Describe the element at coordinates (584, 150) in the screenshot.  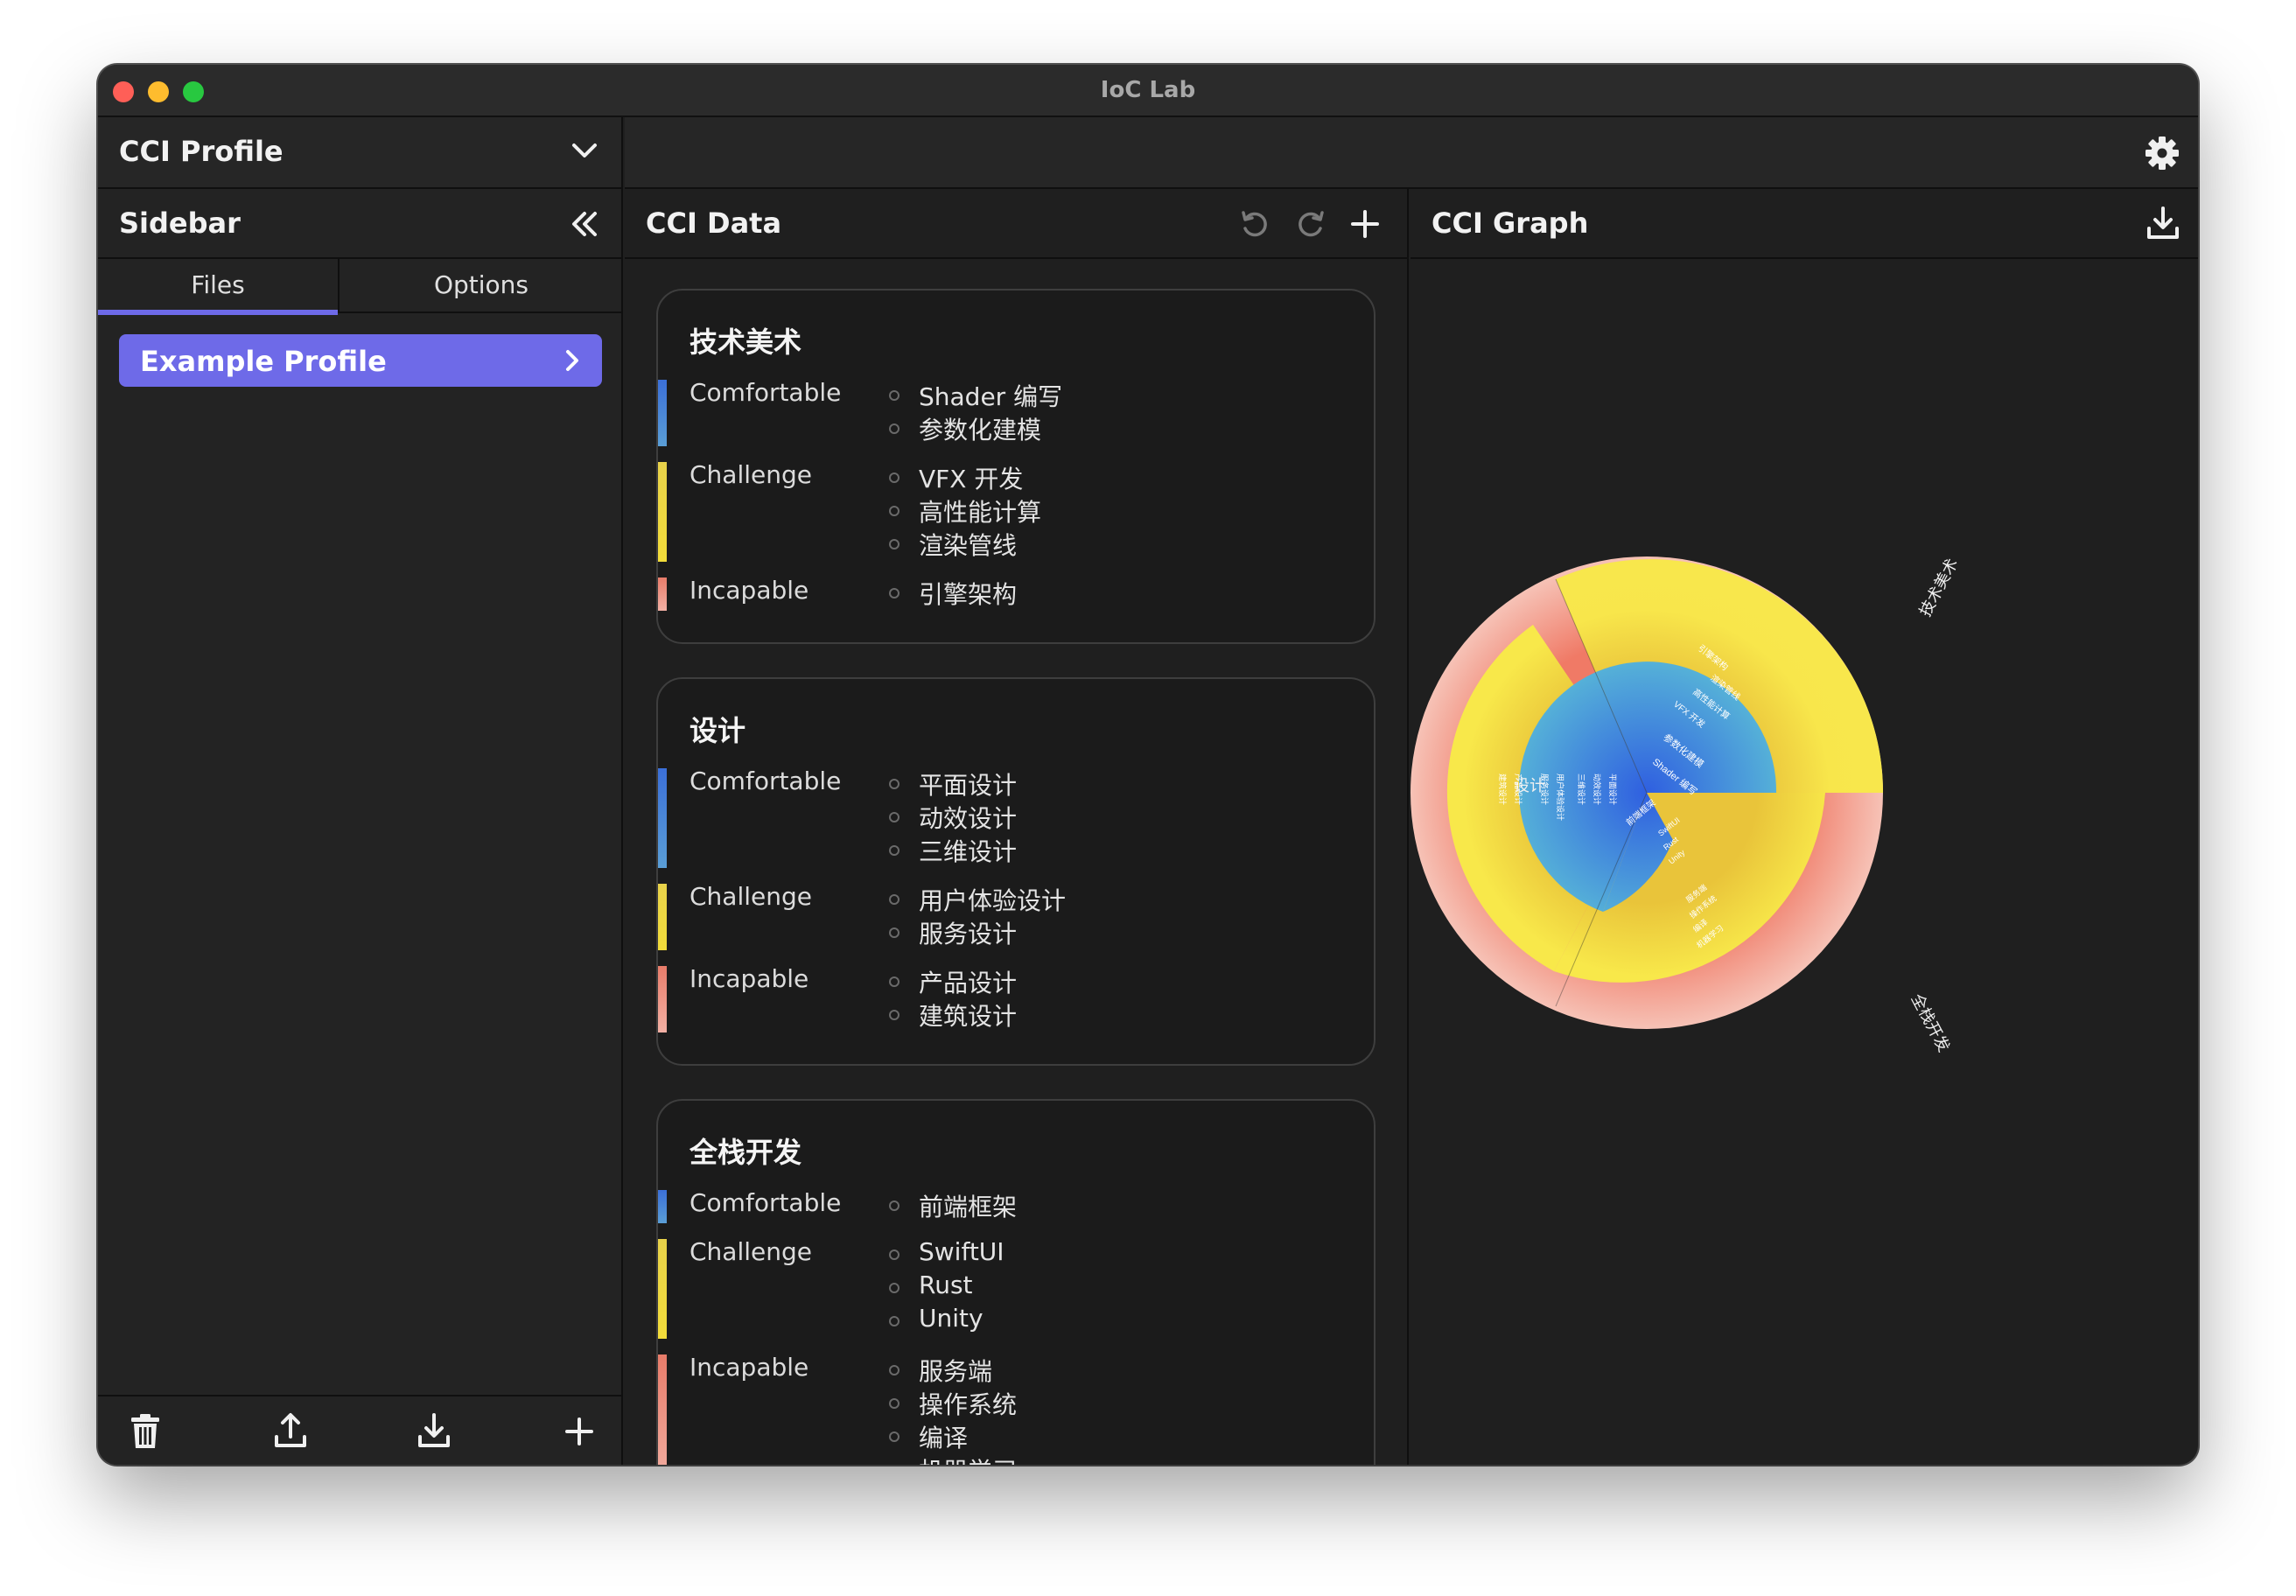
I see `chevron-down-icon` at that location.